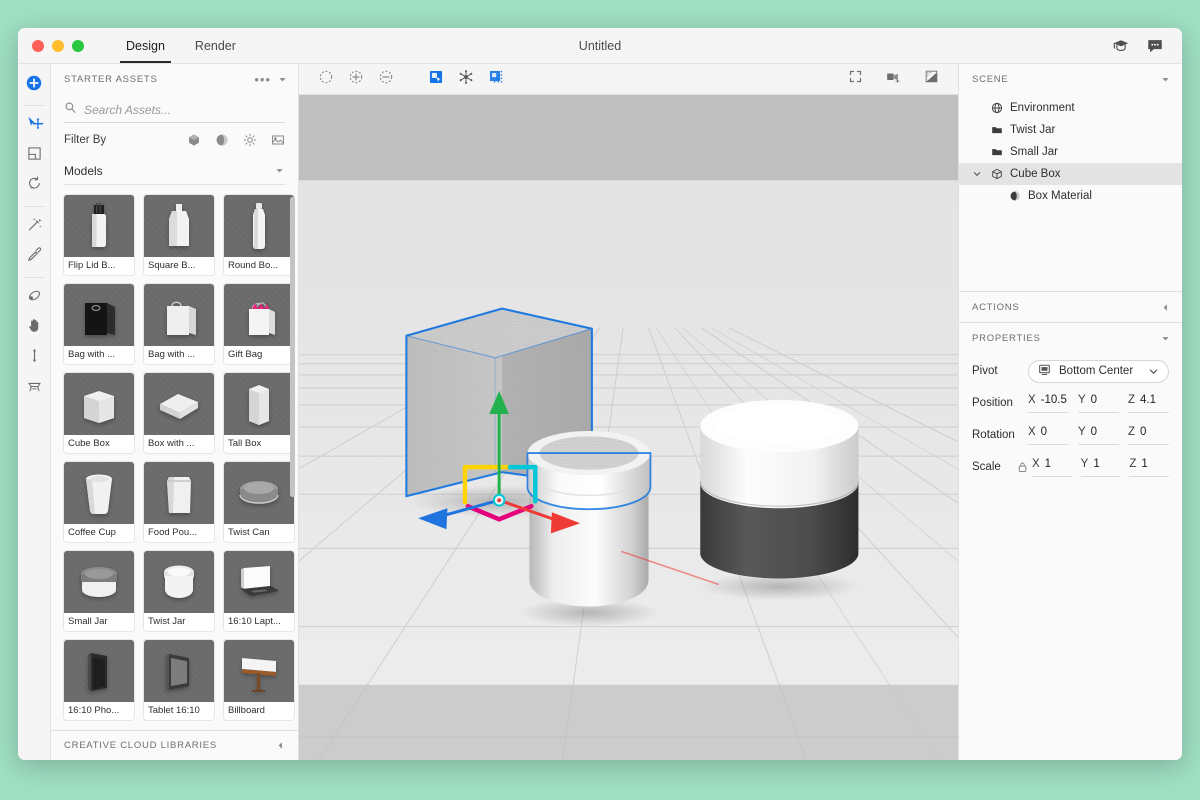 The height and width of the screenshot is (800, 1200). Describe the element at coordinates (259, 502) in the screenshot. I see `asset-card: Twist Can` at that location.